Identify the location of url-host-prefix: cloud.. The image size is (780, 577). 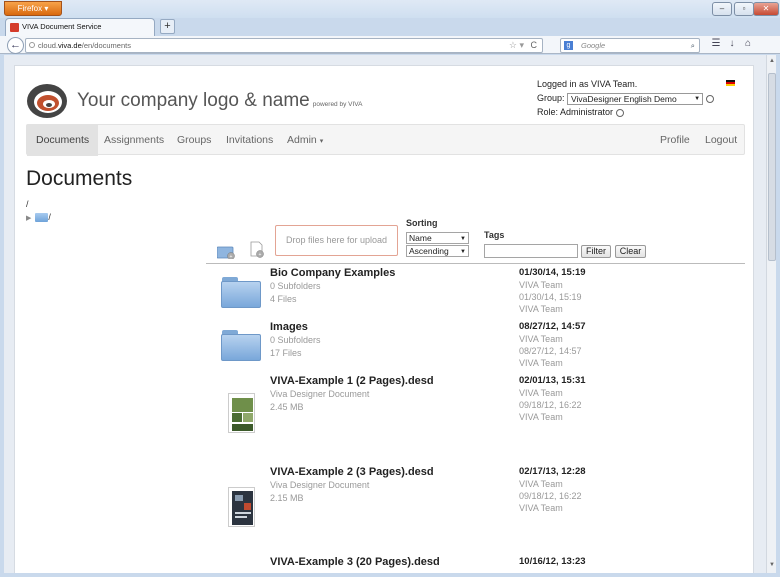
(48, 45).